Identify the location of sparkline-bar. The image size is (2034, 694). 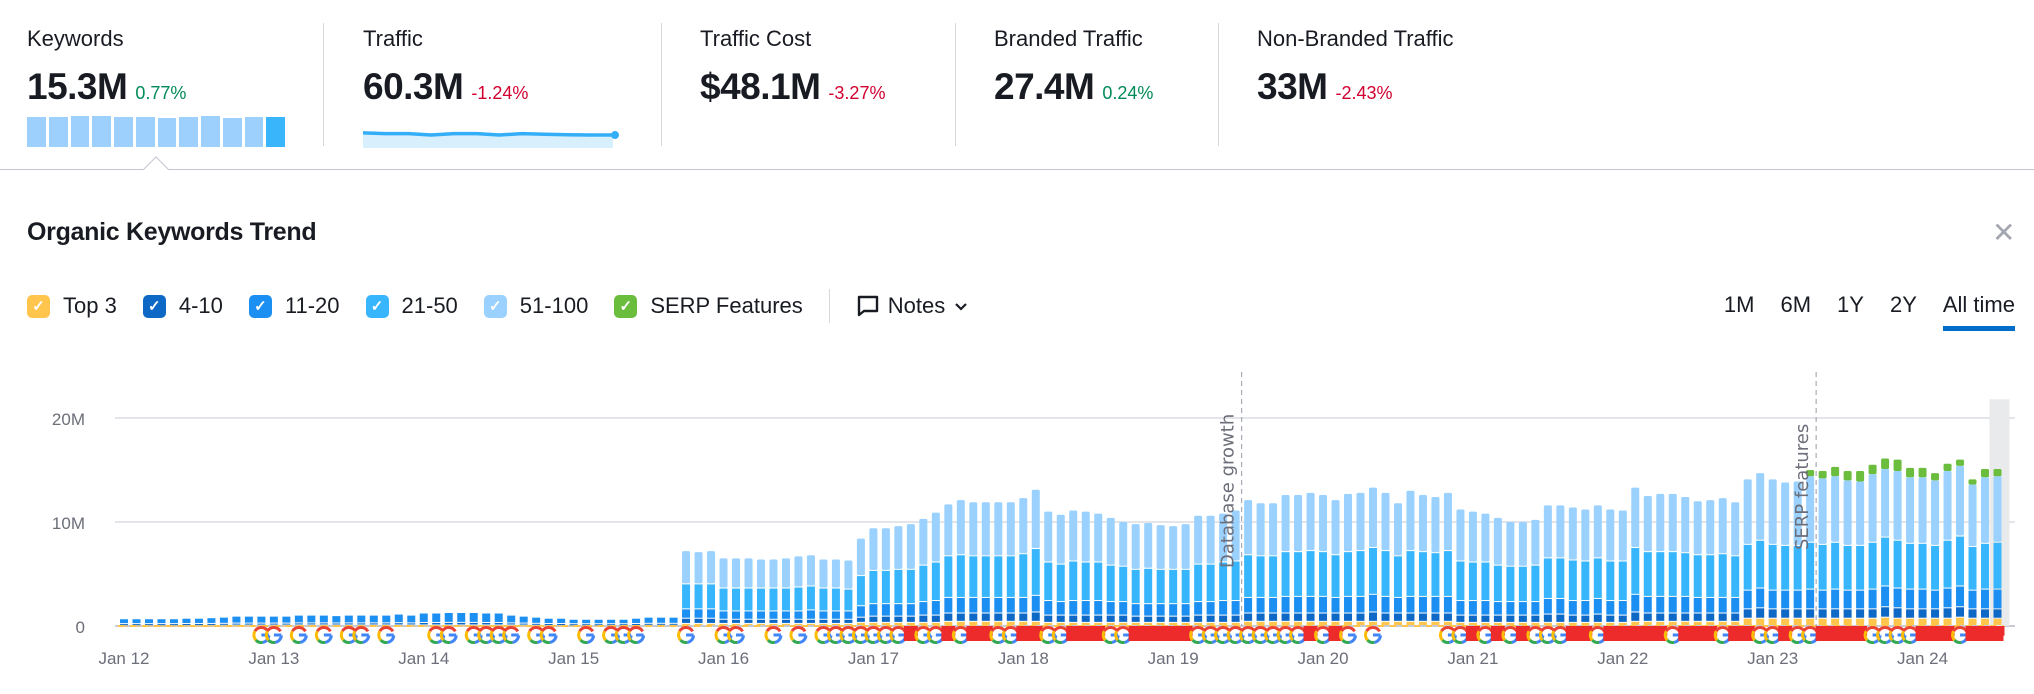
(145, 131).